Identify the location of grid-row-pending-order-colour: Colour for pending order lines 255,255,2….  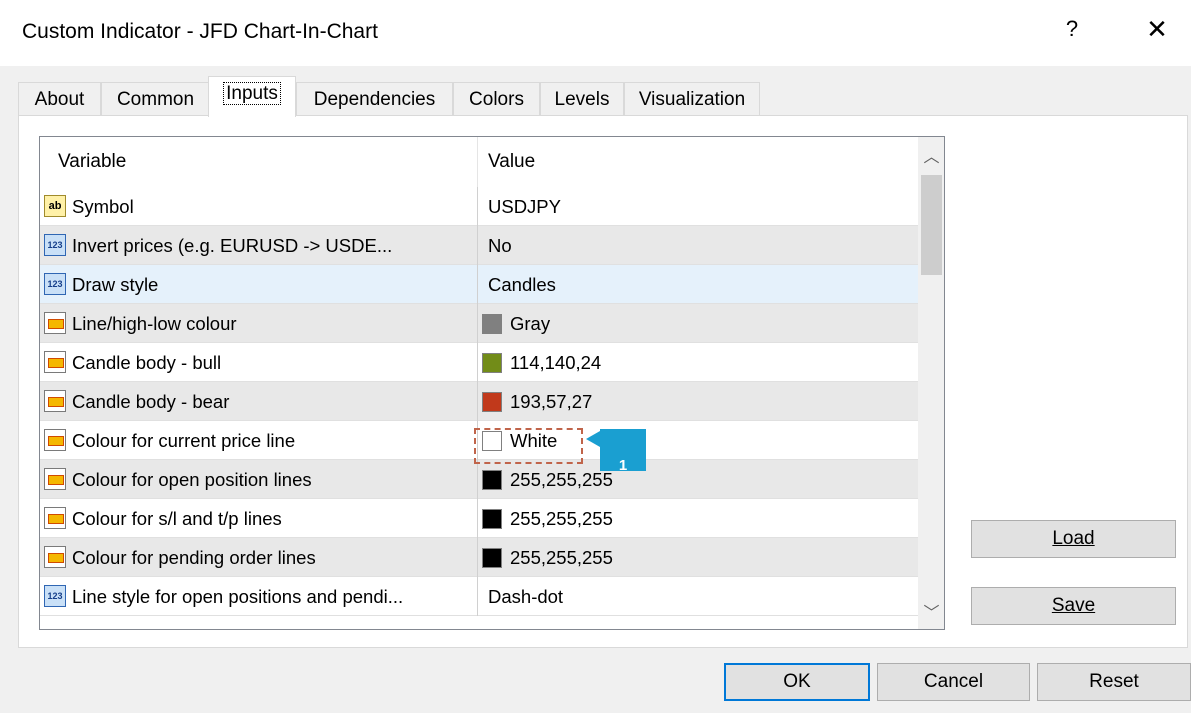
(479, 557).